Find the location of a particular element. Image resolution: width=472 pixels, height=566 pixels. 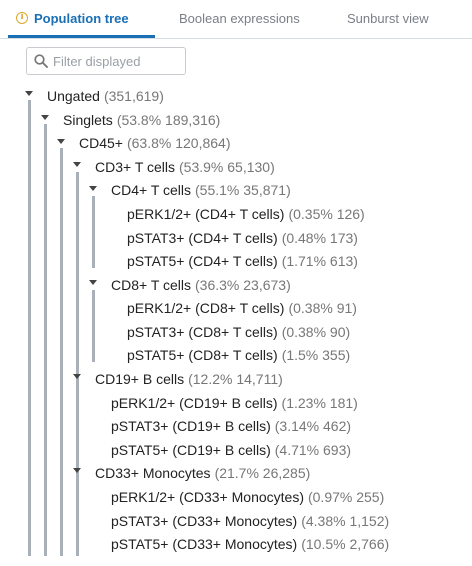

node-label: pSTAT5+ (CD4+ T cells) is located at coordinates (202, 261).